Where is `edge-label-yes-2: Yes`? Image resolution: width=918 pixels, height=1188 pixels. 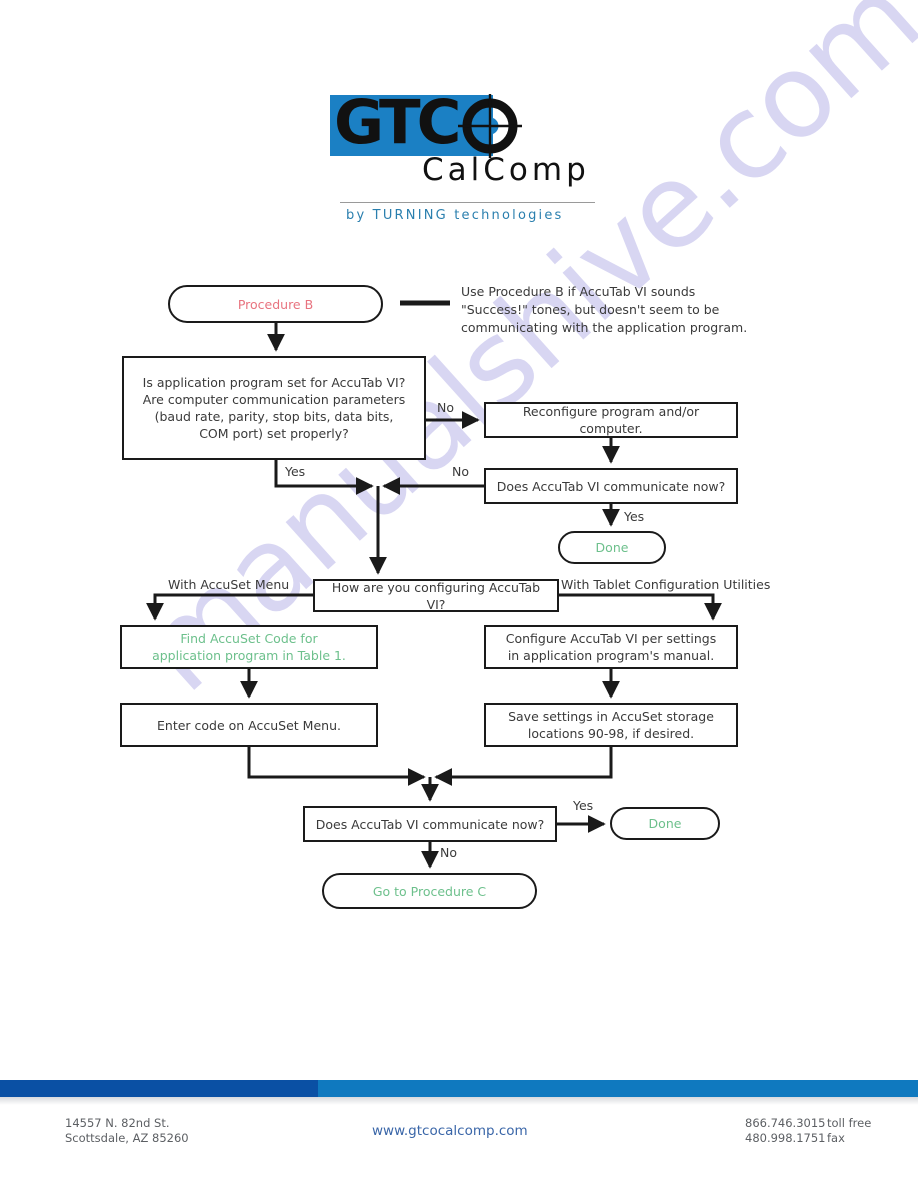 edge-label-yes-2: Yes is located at coordinates (634, 516).